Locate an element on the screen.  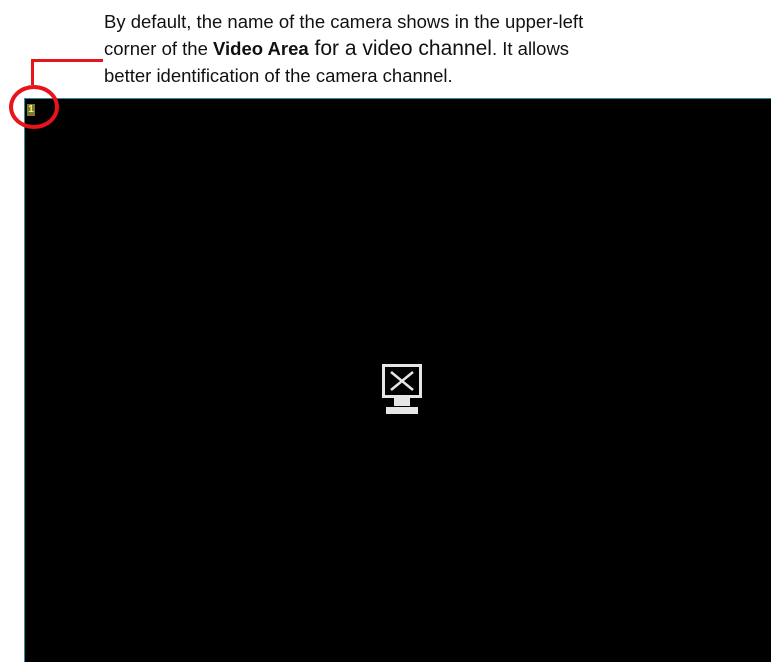
callout-leader-horizontal is located at coordinates (67, 60).